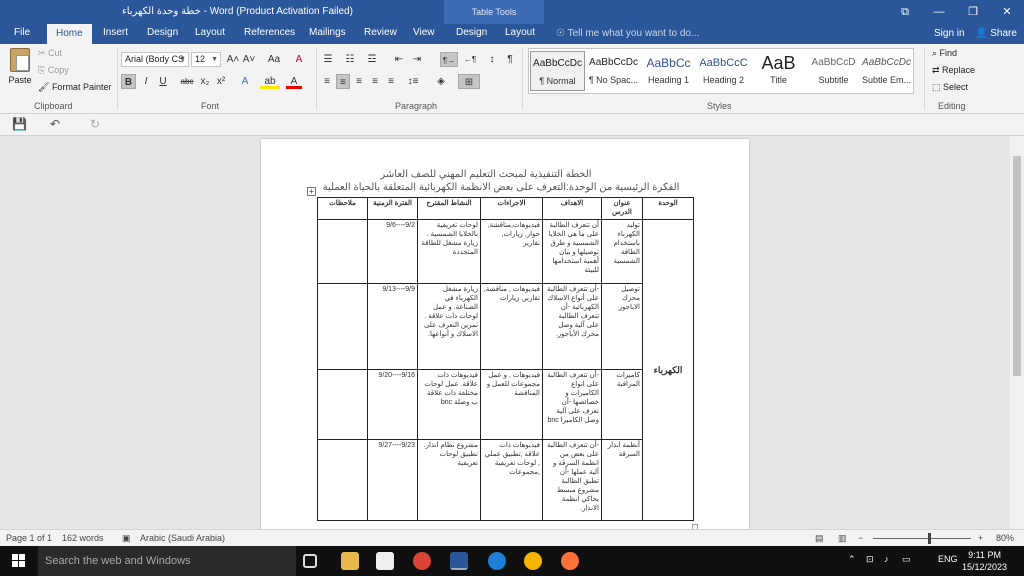 Image resolution: width=1024 pixels, height=576 pixels. Describe the element at coordinates (533, 561) in the screenshot. I see `chrome-canary-icon` at that location.